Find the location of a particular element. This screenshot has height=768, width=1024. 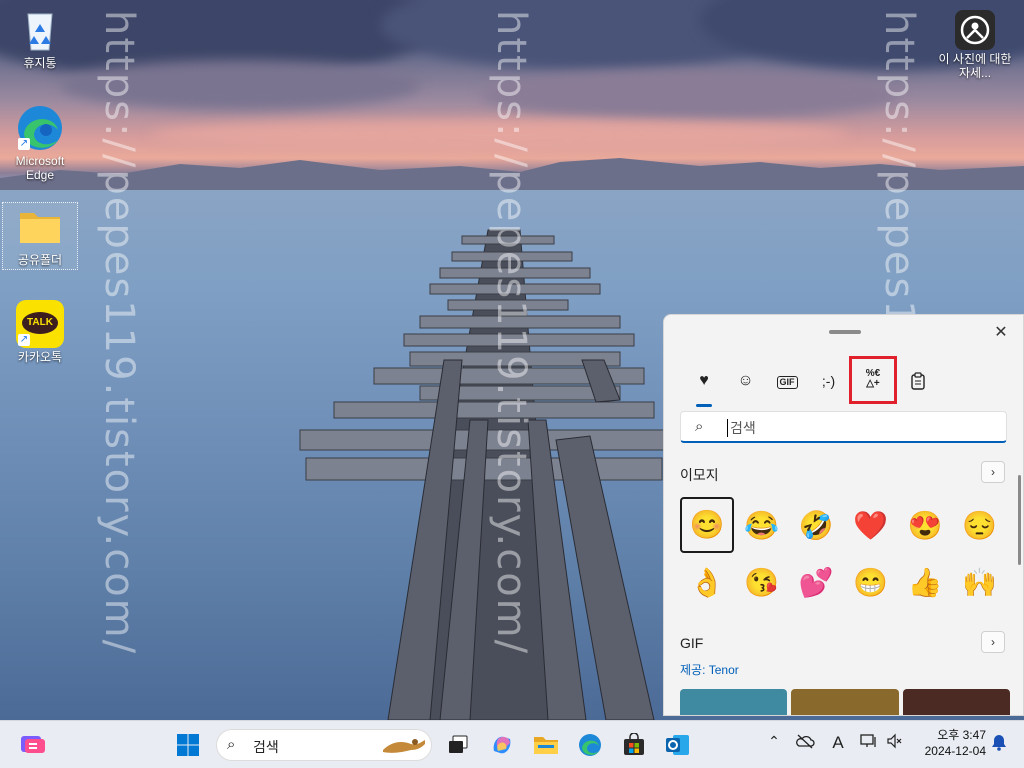

emoji-grid: 😊 😂 🤣 ❤️ 😍 😔 👌 😘 💕 😁 👍 🙌 is located at coordinates (843, 554).